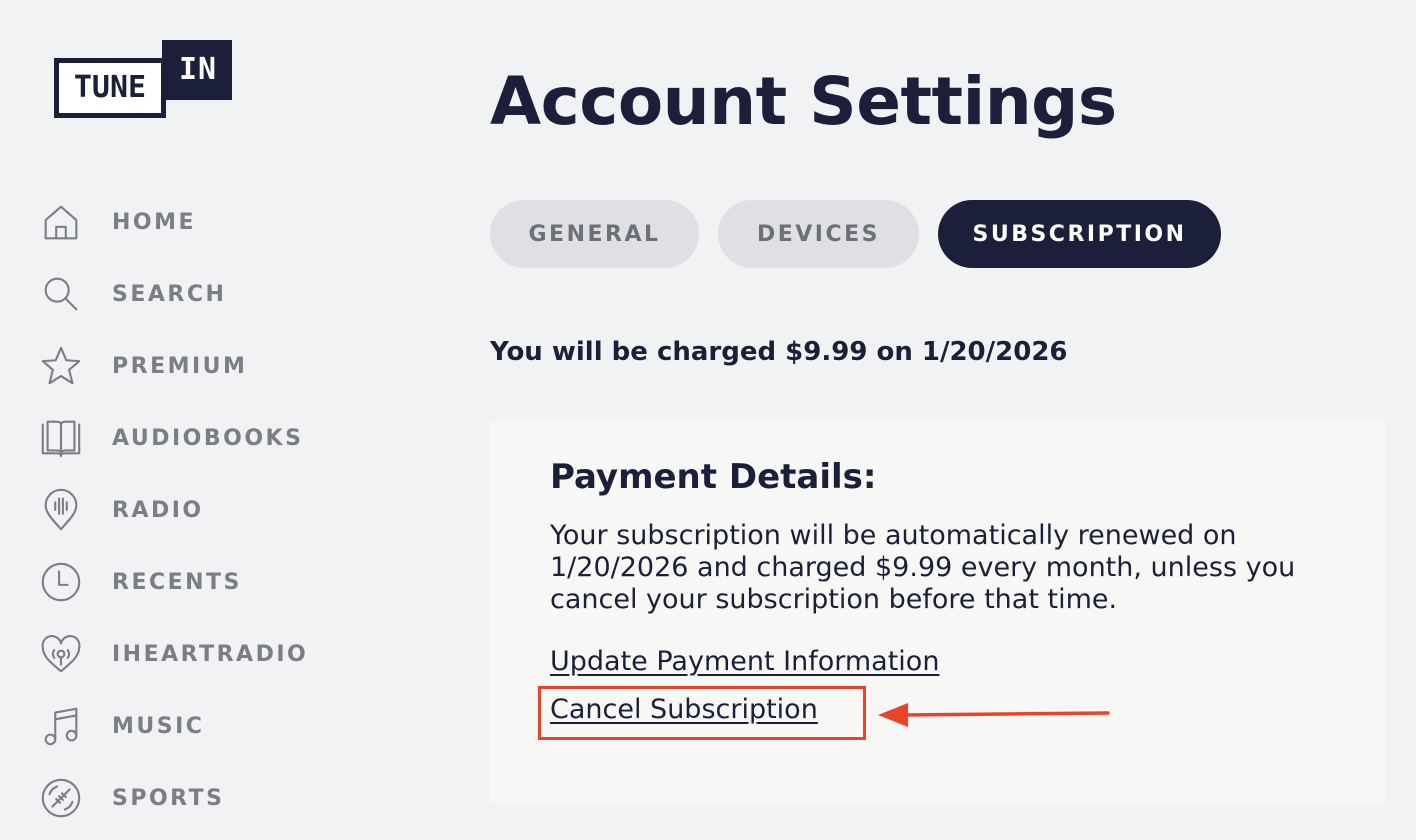  Describe the element at coordinates (168, 798) in the screenshot. I see `sidebar-item-label: SPORTS` at that location.